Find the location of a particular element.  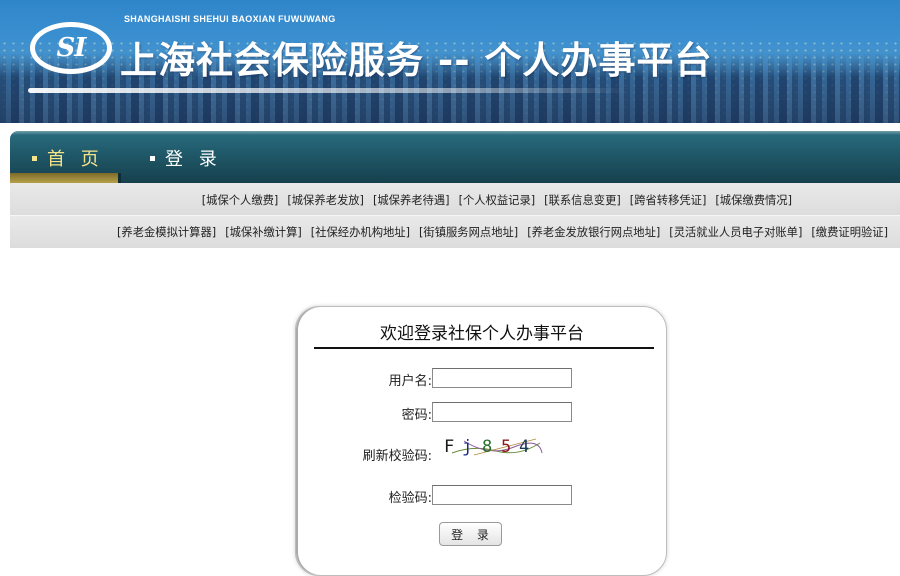

link-office-addresses: [社保经办机构地址] is located at coordinates (360, 232).